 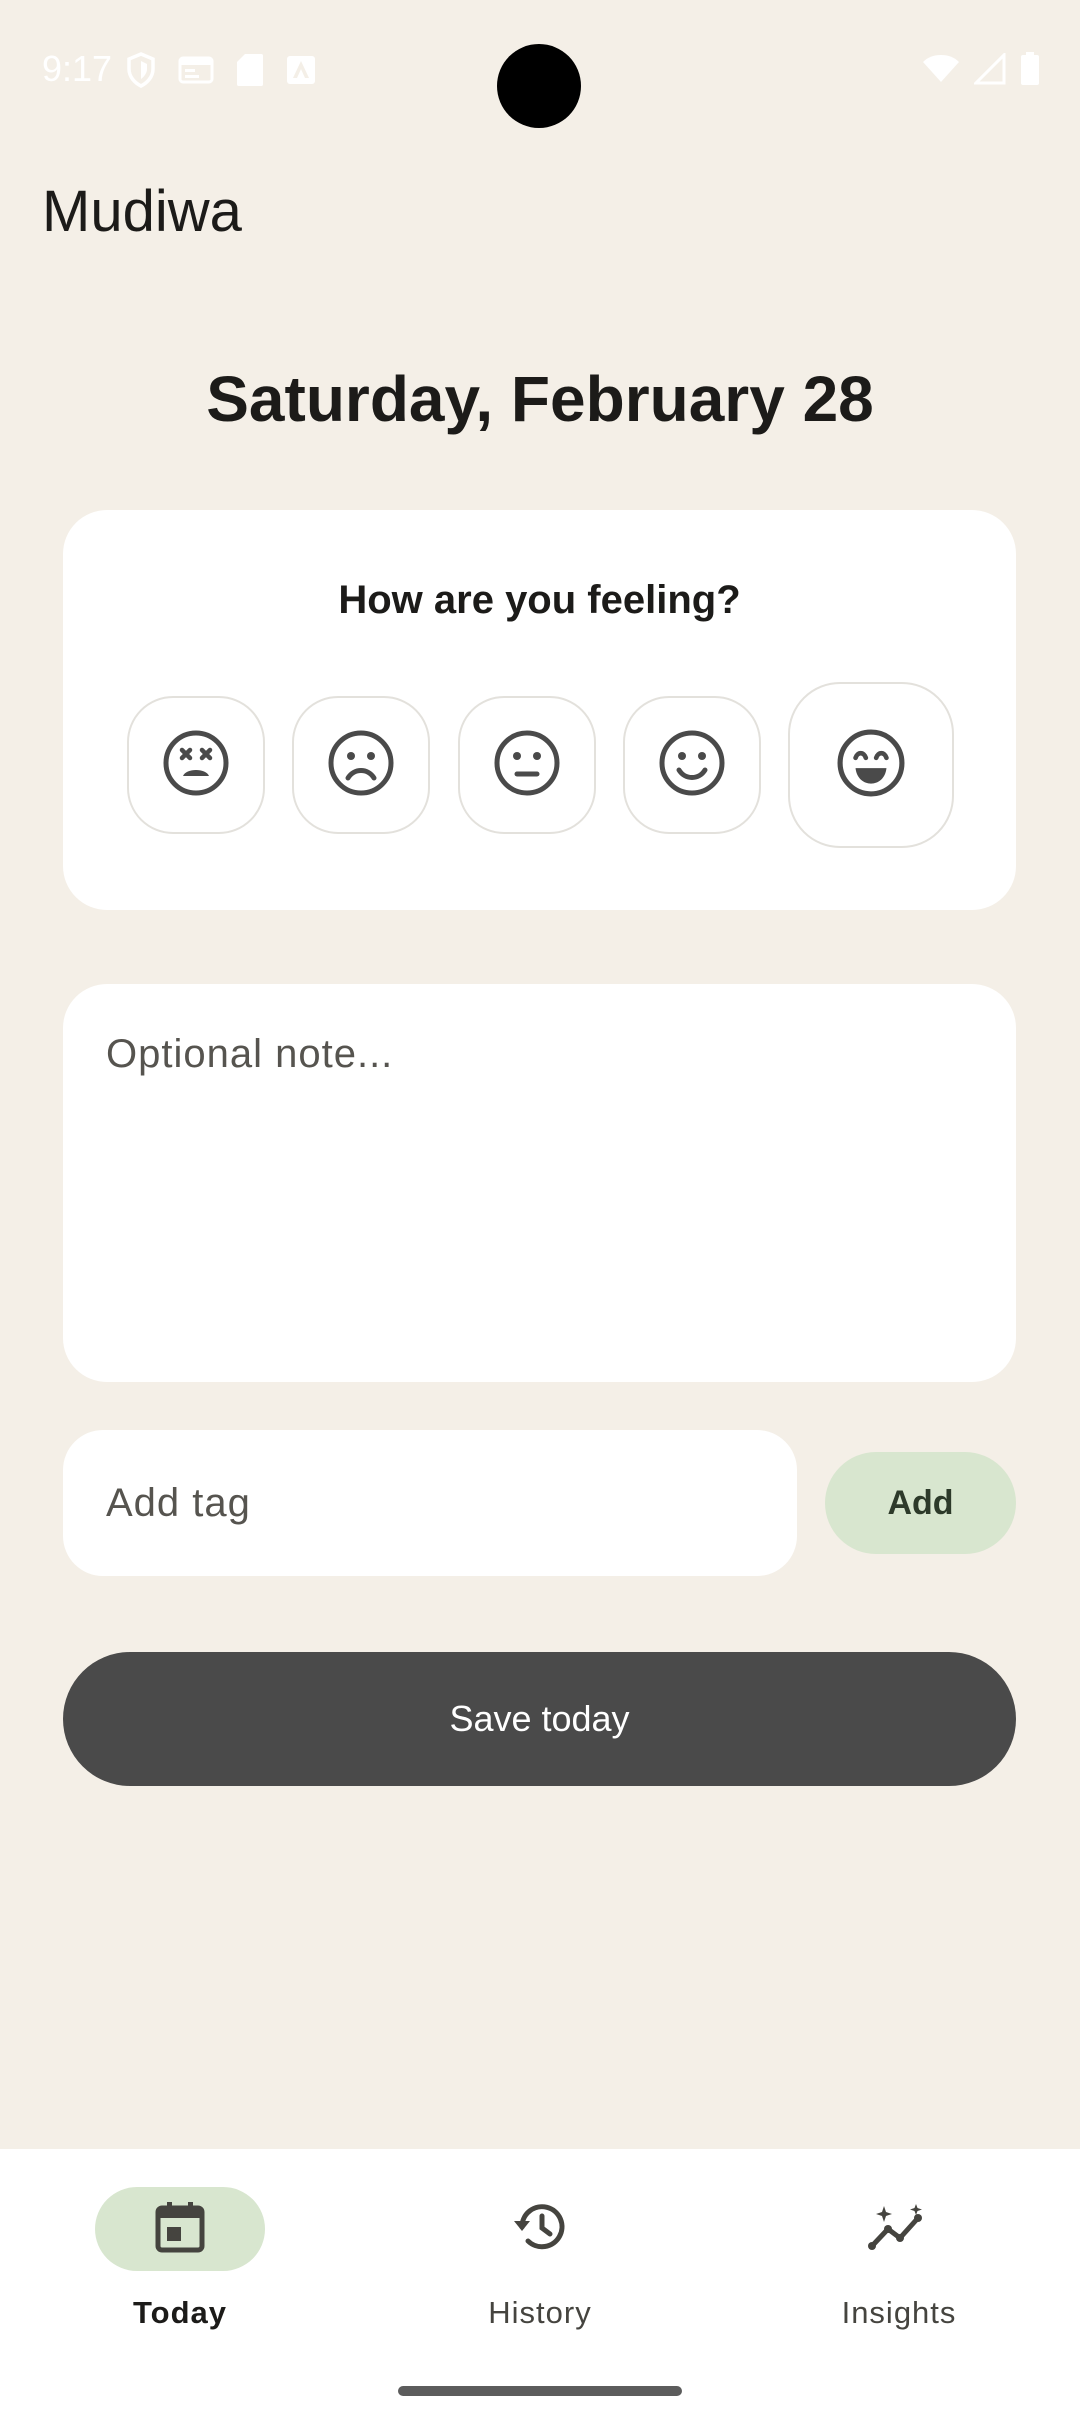 What do you see at coordinates (899, 2312) in the screenshot?
I see `nav-label-insights: Insights` at bounding box center [899, 2312].